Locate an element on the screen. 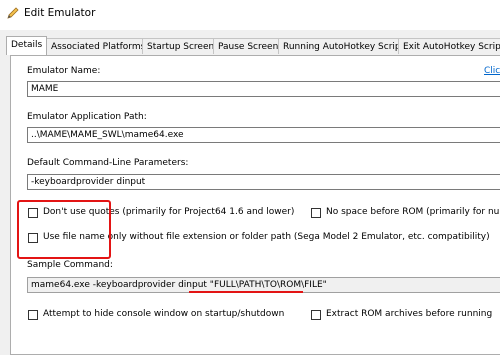 The image size is (500, 355). no-space-before-rom-checkbox is located at coordinates (316, 213).